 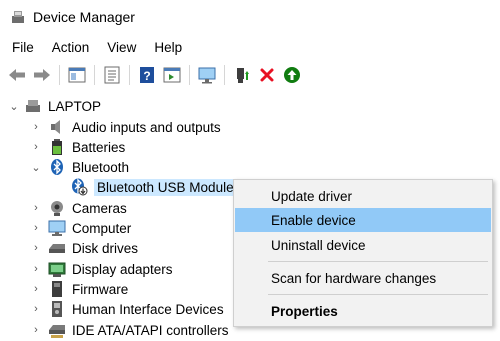 What do you see at coordinates (102, 228) in the screenshot?
I see `tree-item-label: Computer` at bounding box center [102, 228].